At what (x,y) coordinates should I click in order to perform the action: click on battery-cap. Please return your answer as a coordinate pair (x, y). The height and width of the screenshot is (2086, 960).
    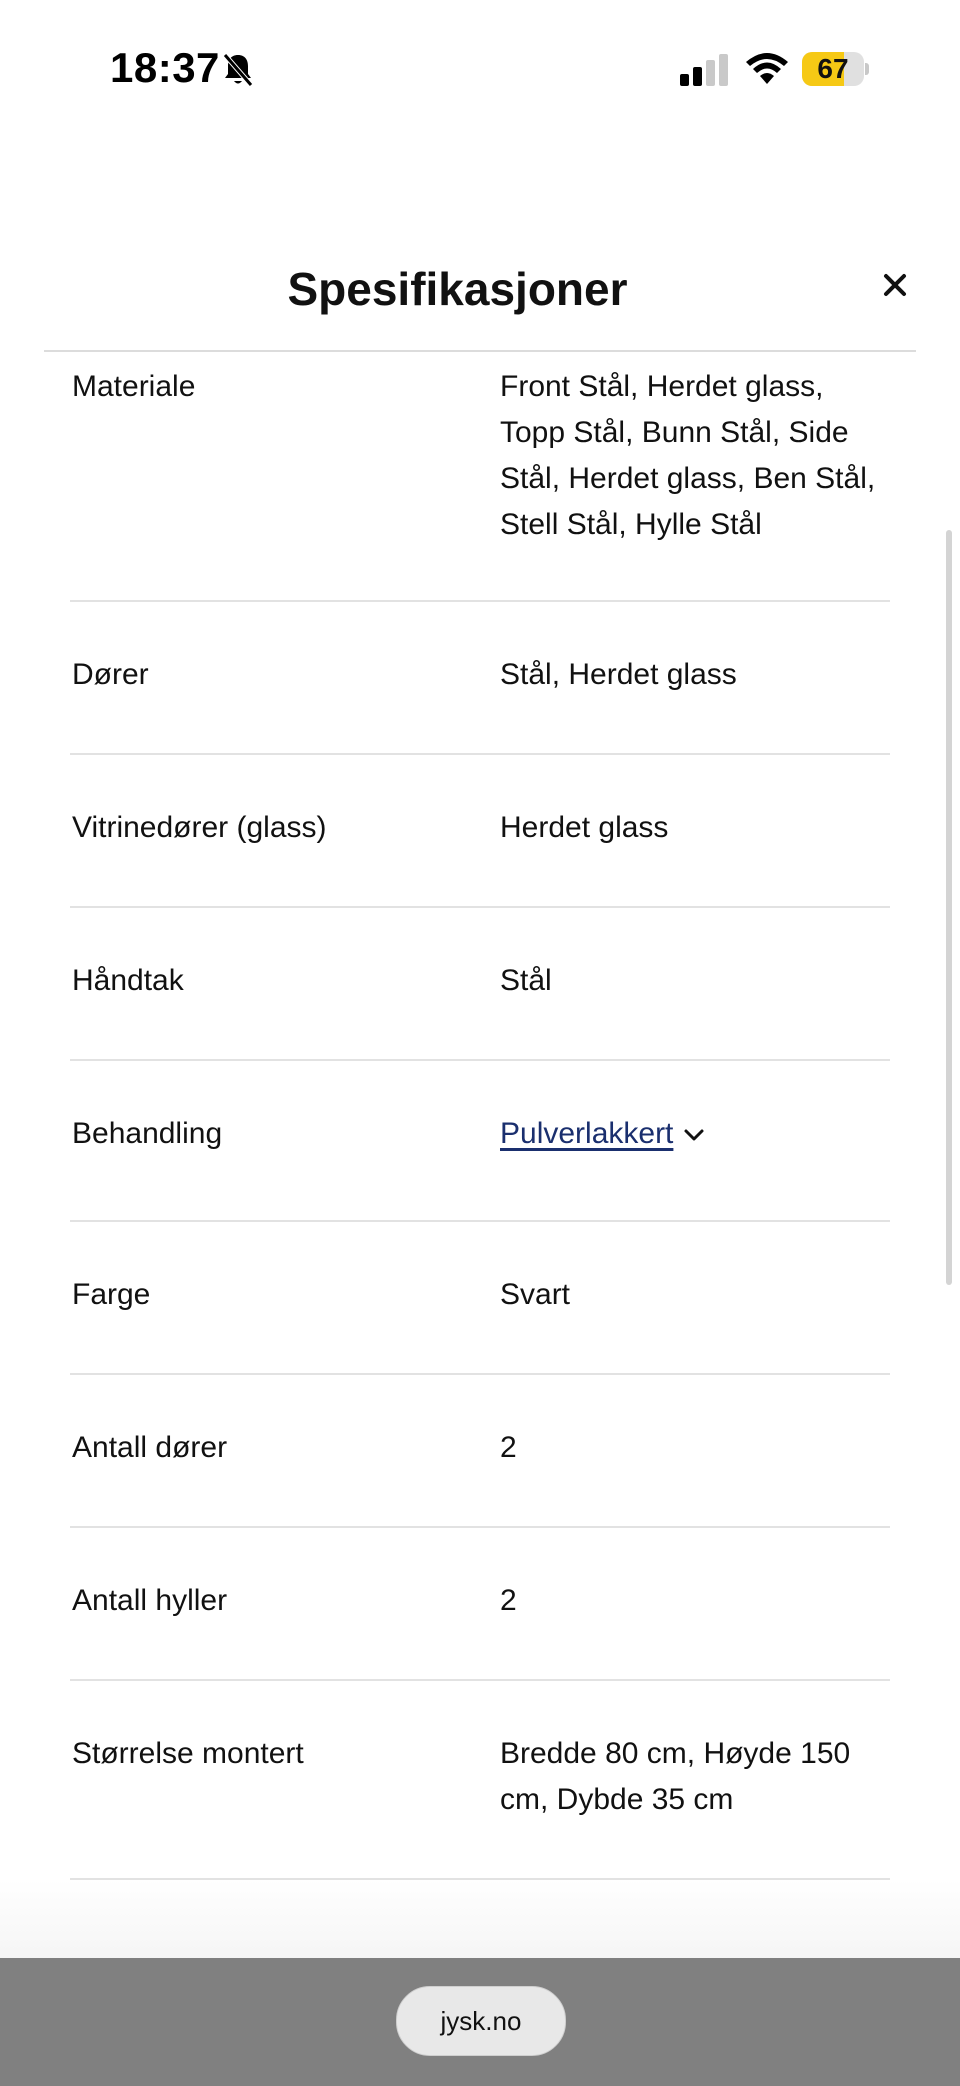
    Looking at the image, I should click on (867, 69).